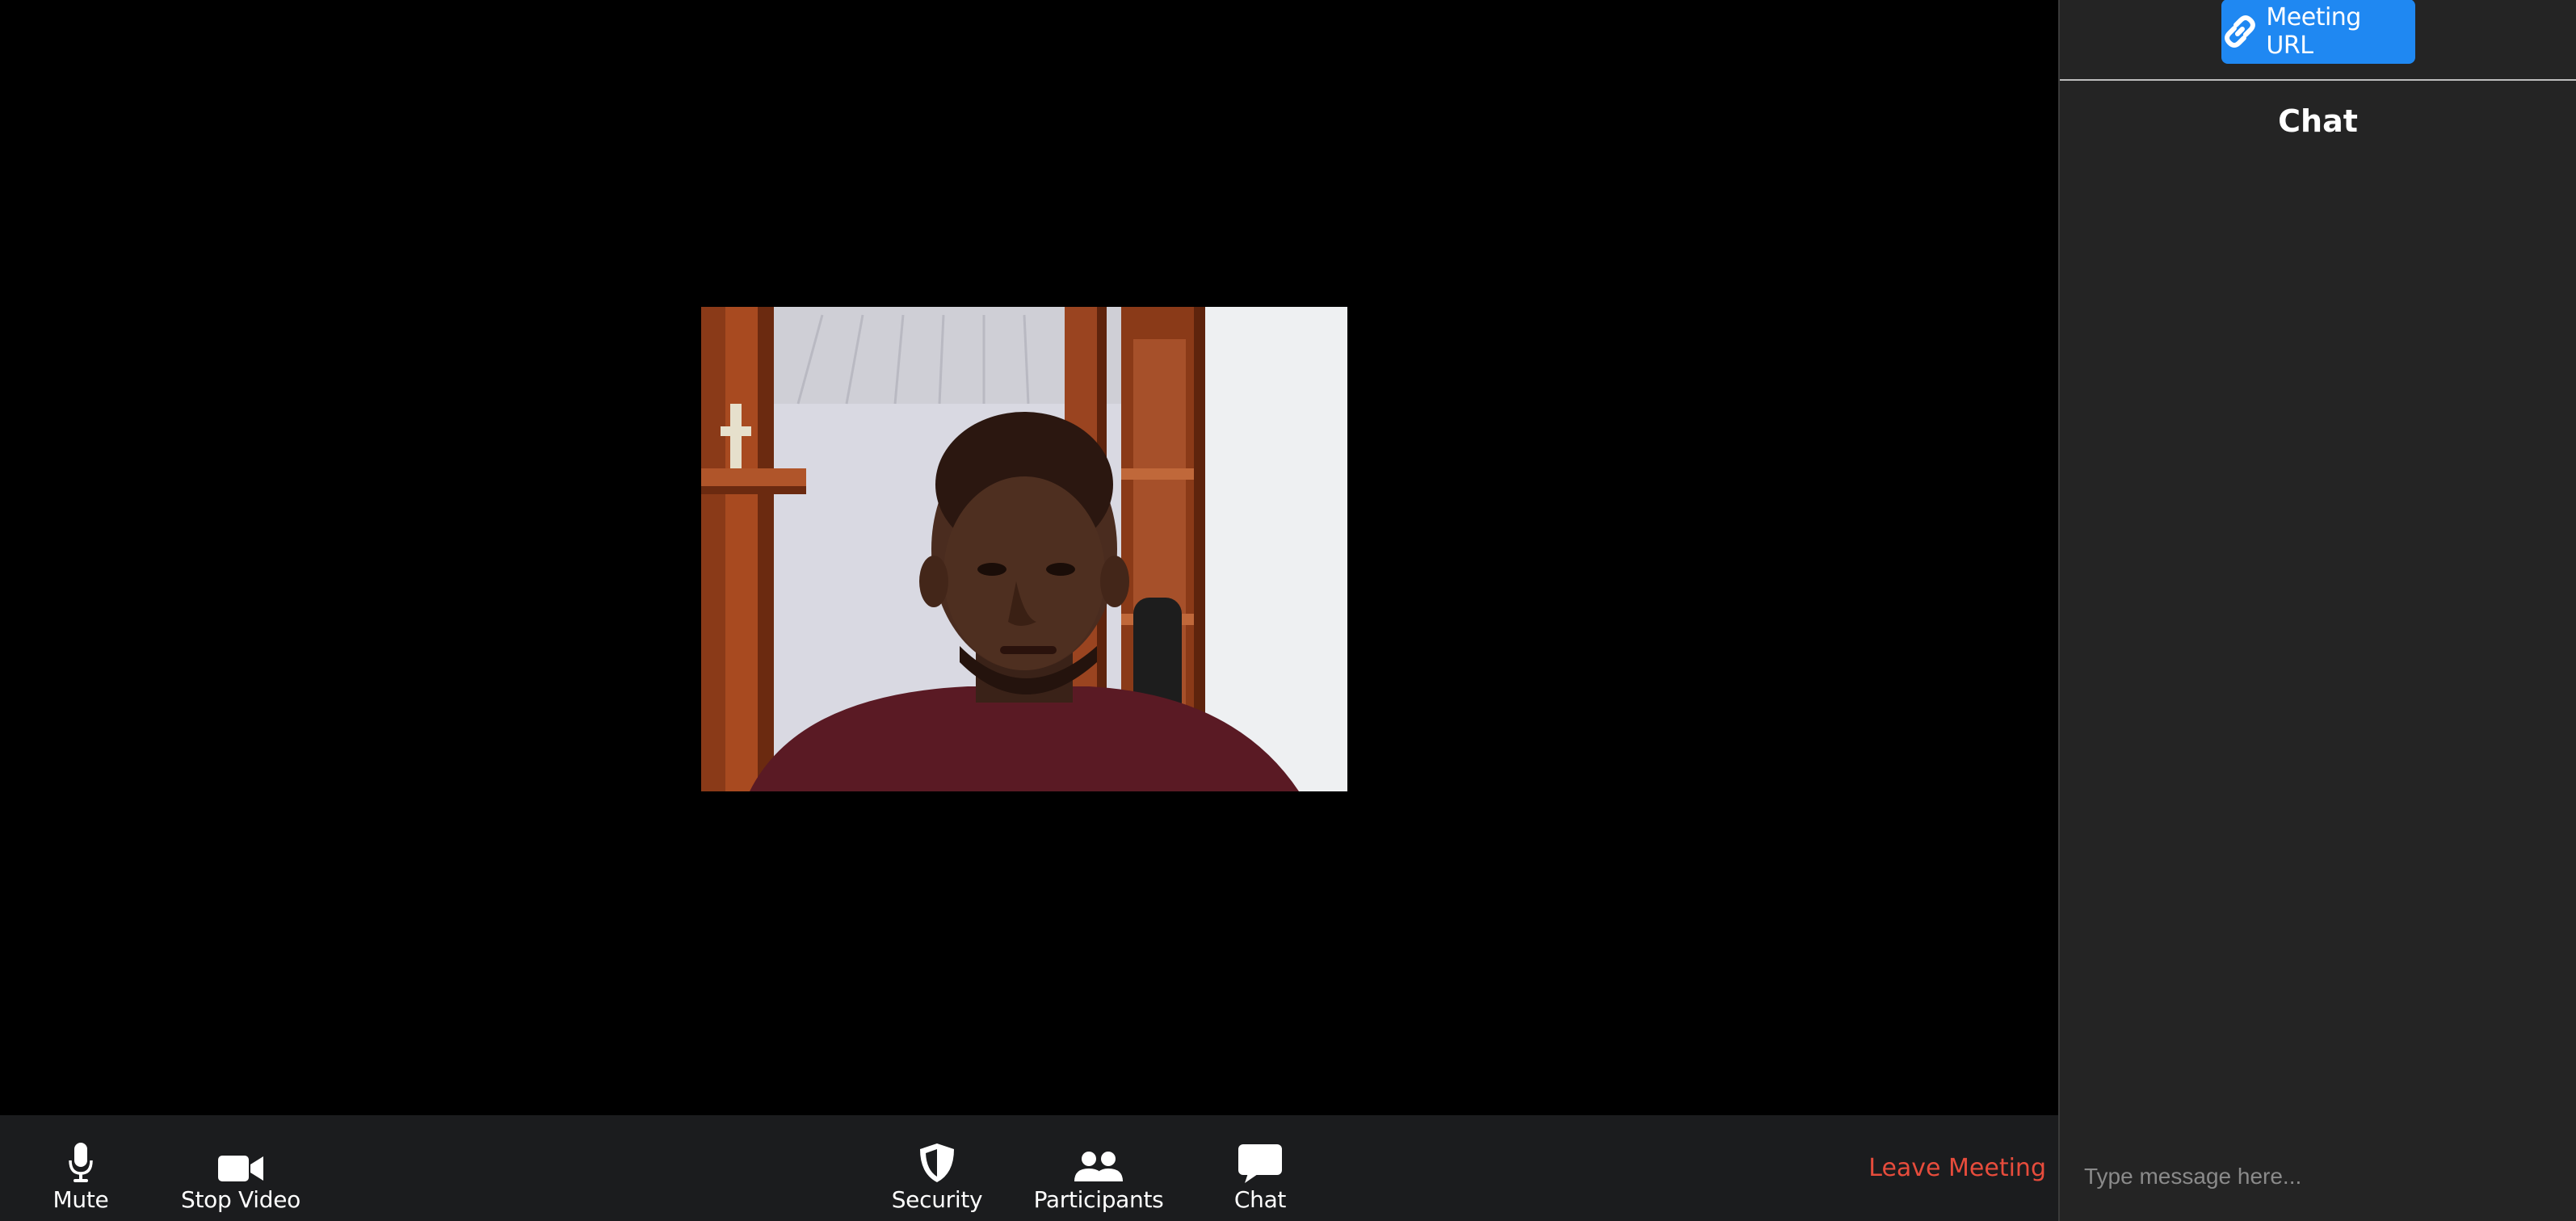 This screenshot has width=2576, height=1221. I want to click on webcam-video-tile, so click(1024, 549).